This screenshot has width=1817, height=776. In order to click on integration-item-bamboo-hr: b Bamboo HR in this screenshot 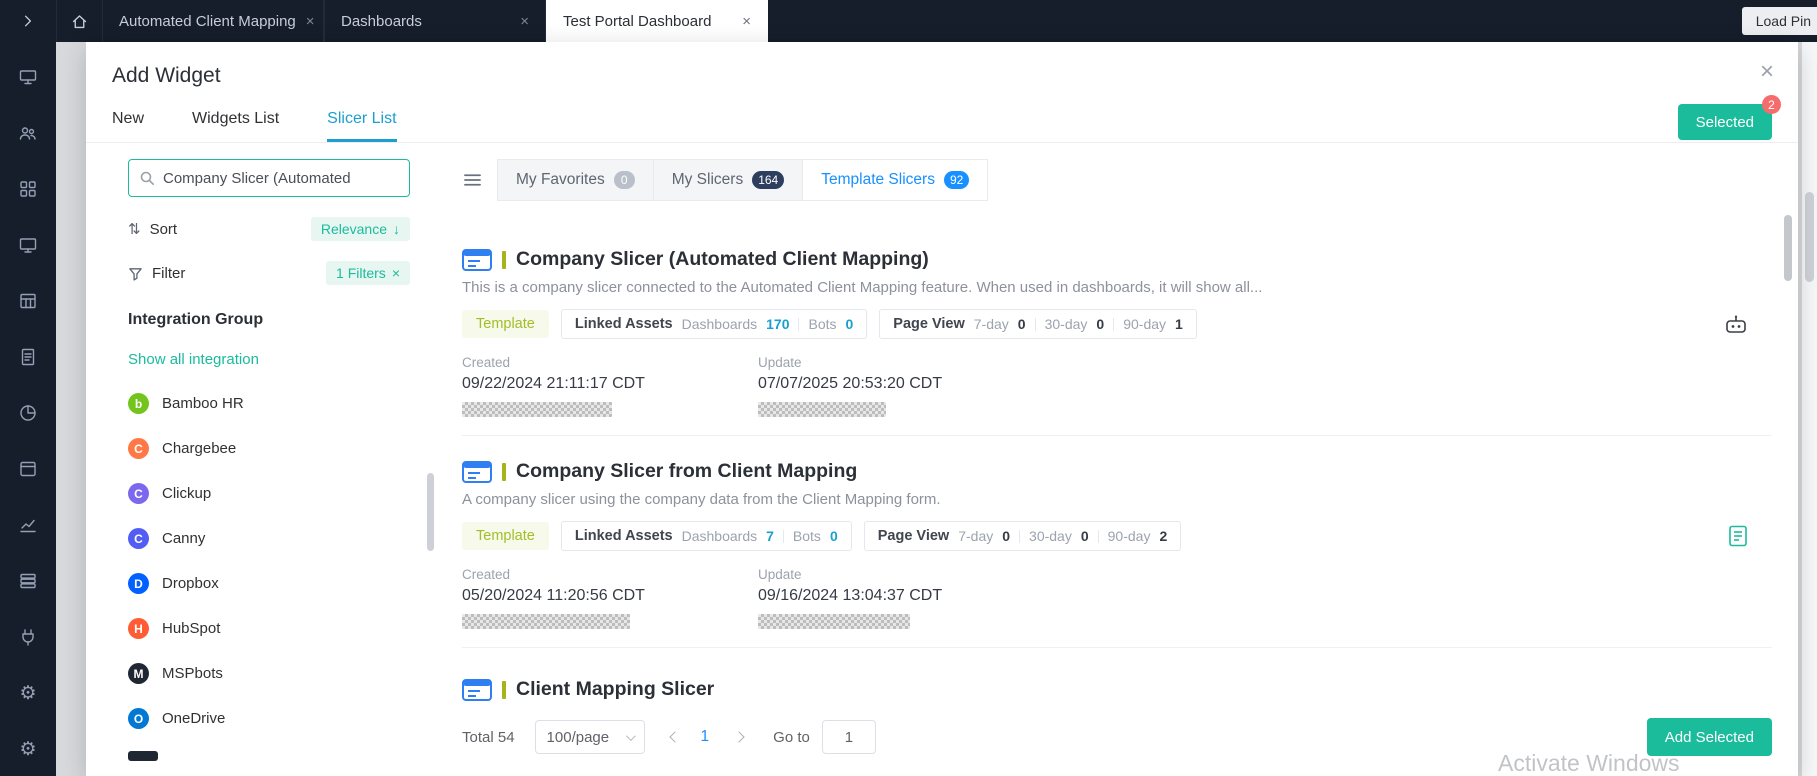, I will do `click(285, 403)`.